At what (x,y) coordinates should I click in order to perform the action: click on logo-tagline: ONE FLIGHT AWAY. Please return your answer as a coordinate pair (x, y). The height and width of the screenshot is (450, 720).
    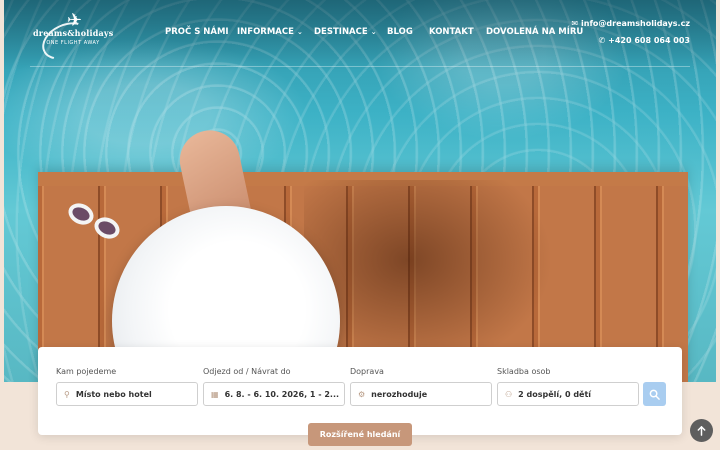
    Looking at the image, I should click on (73, 43).